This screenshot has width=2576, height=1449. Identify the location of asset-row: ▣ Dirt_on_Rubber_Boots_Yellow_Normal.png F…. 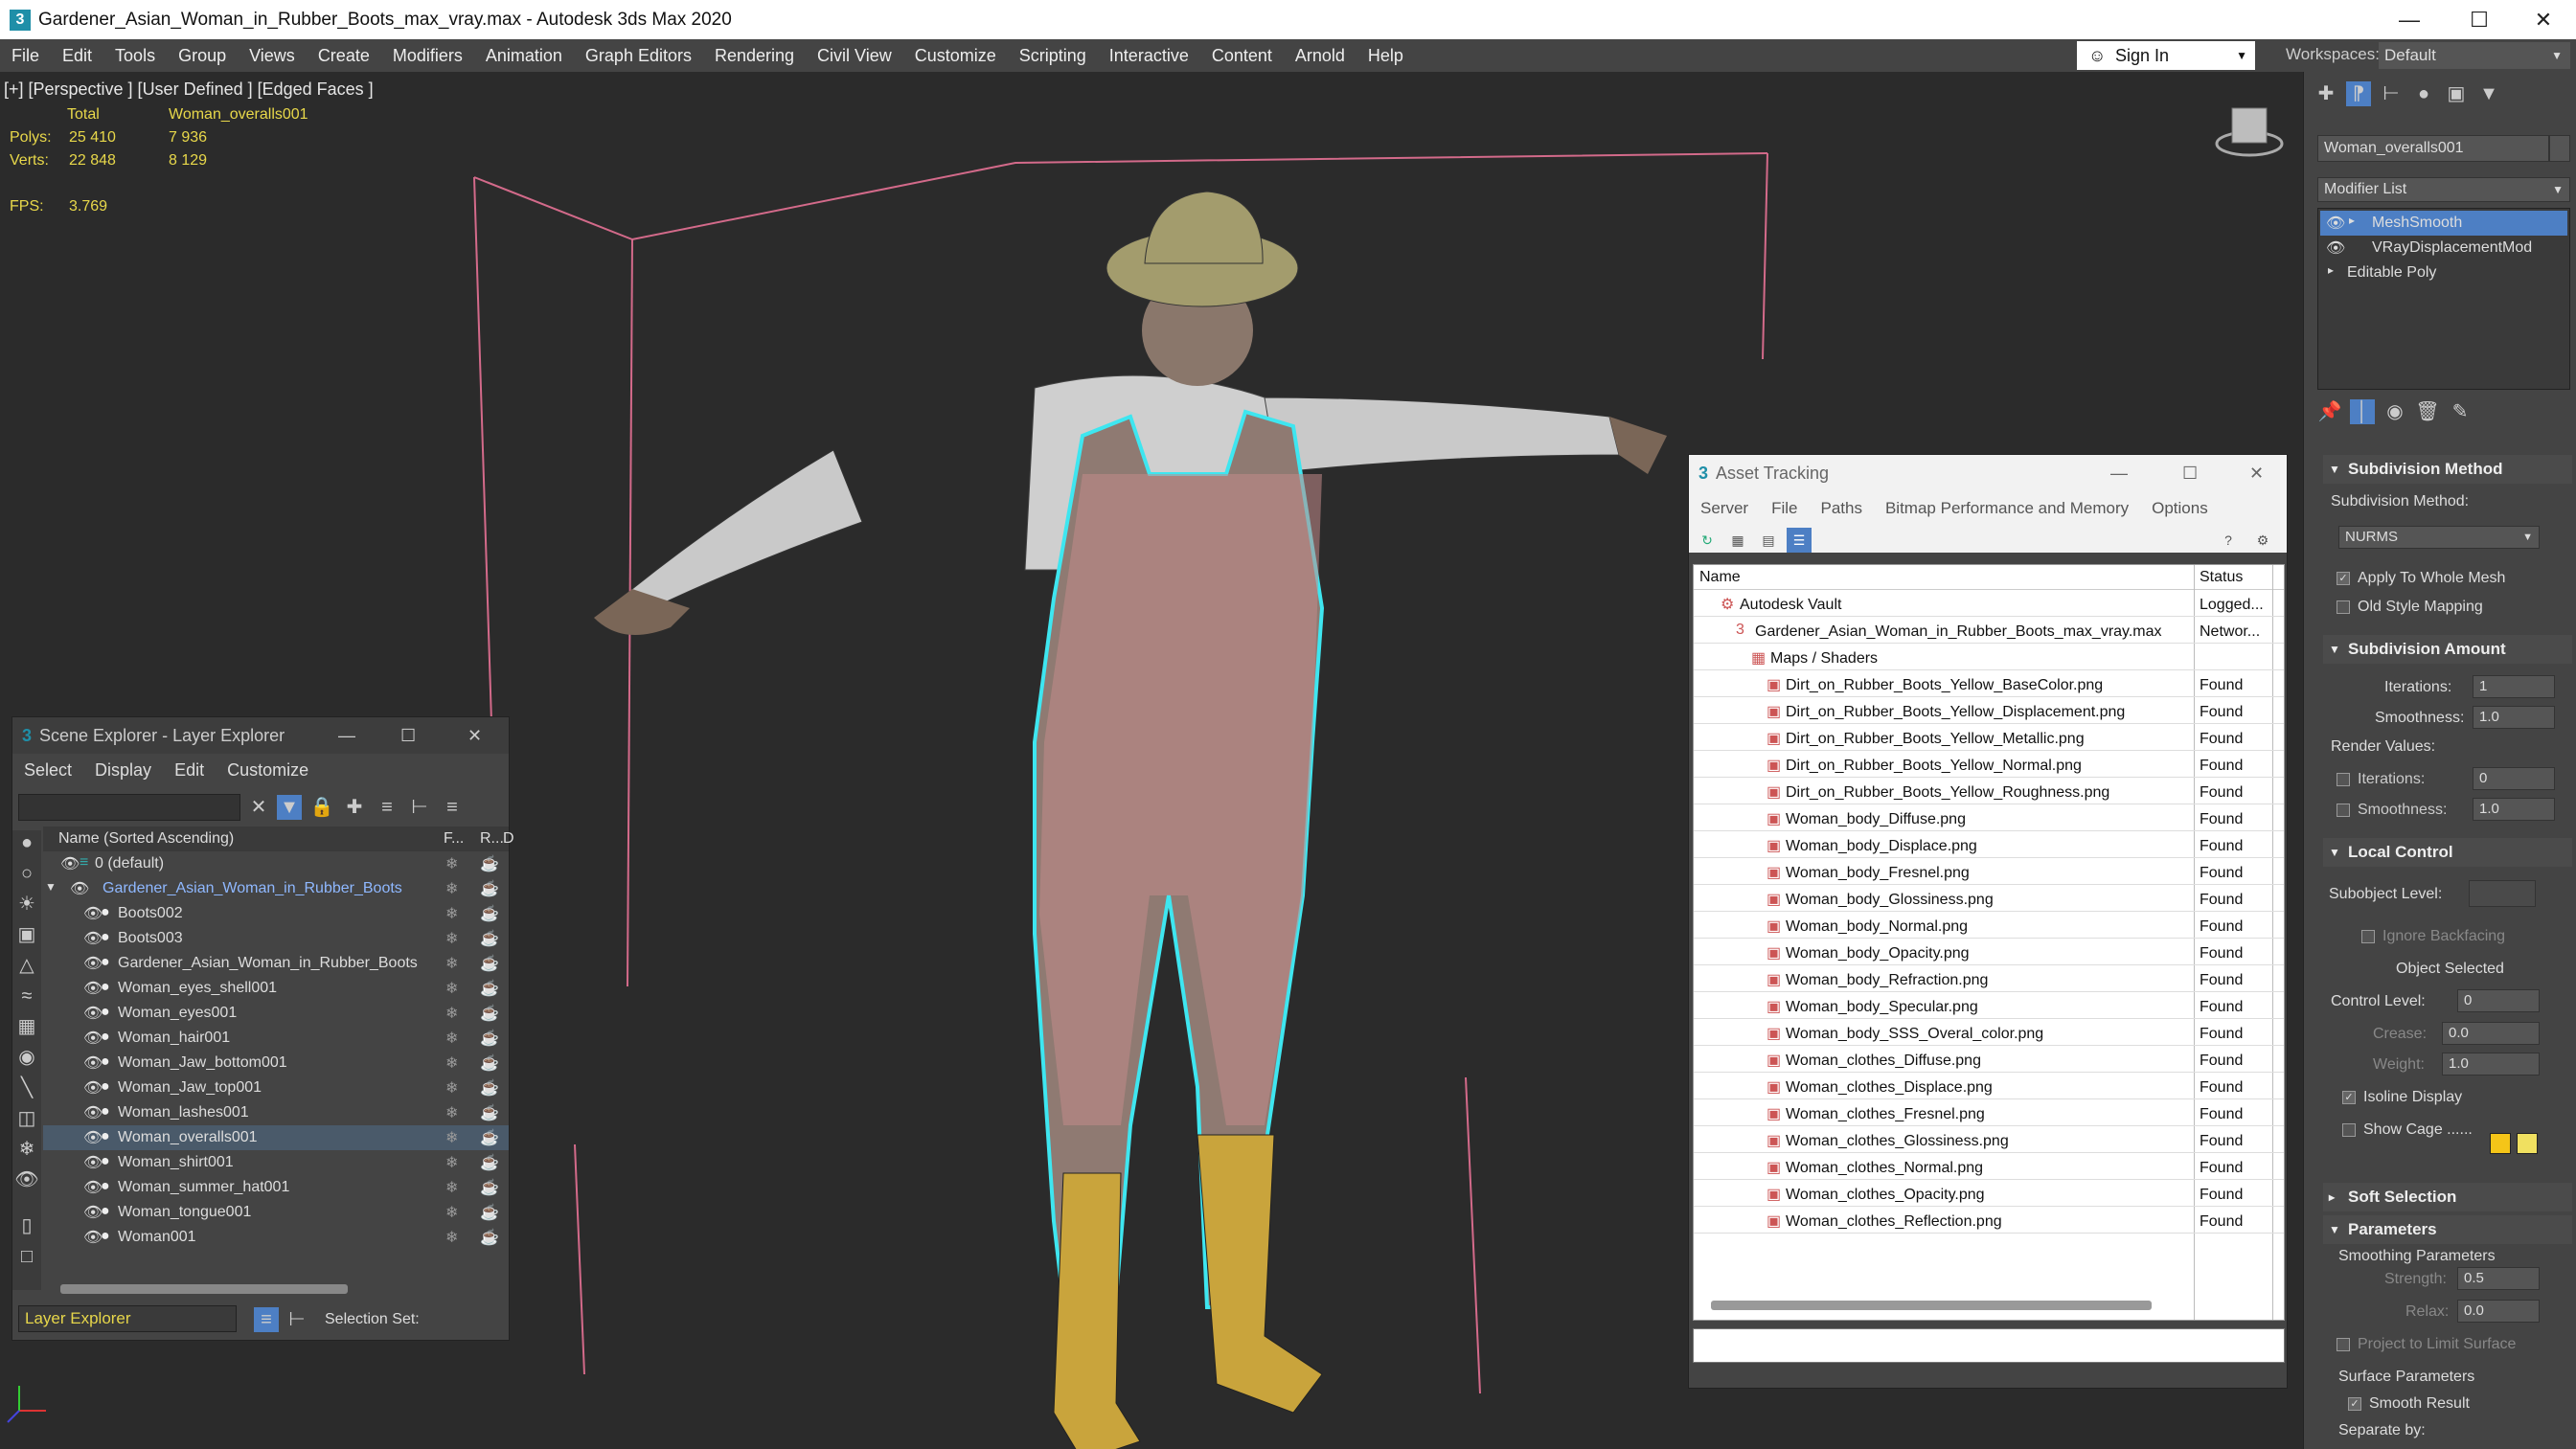
(1989, 765).